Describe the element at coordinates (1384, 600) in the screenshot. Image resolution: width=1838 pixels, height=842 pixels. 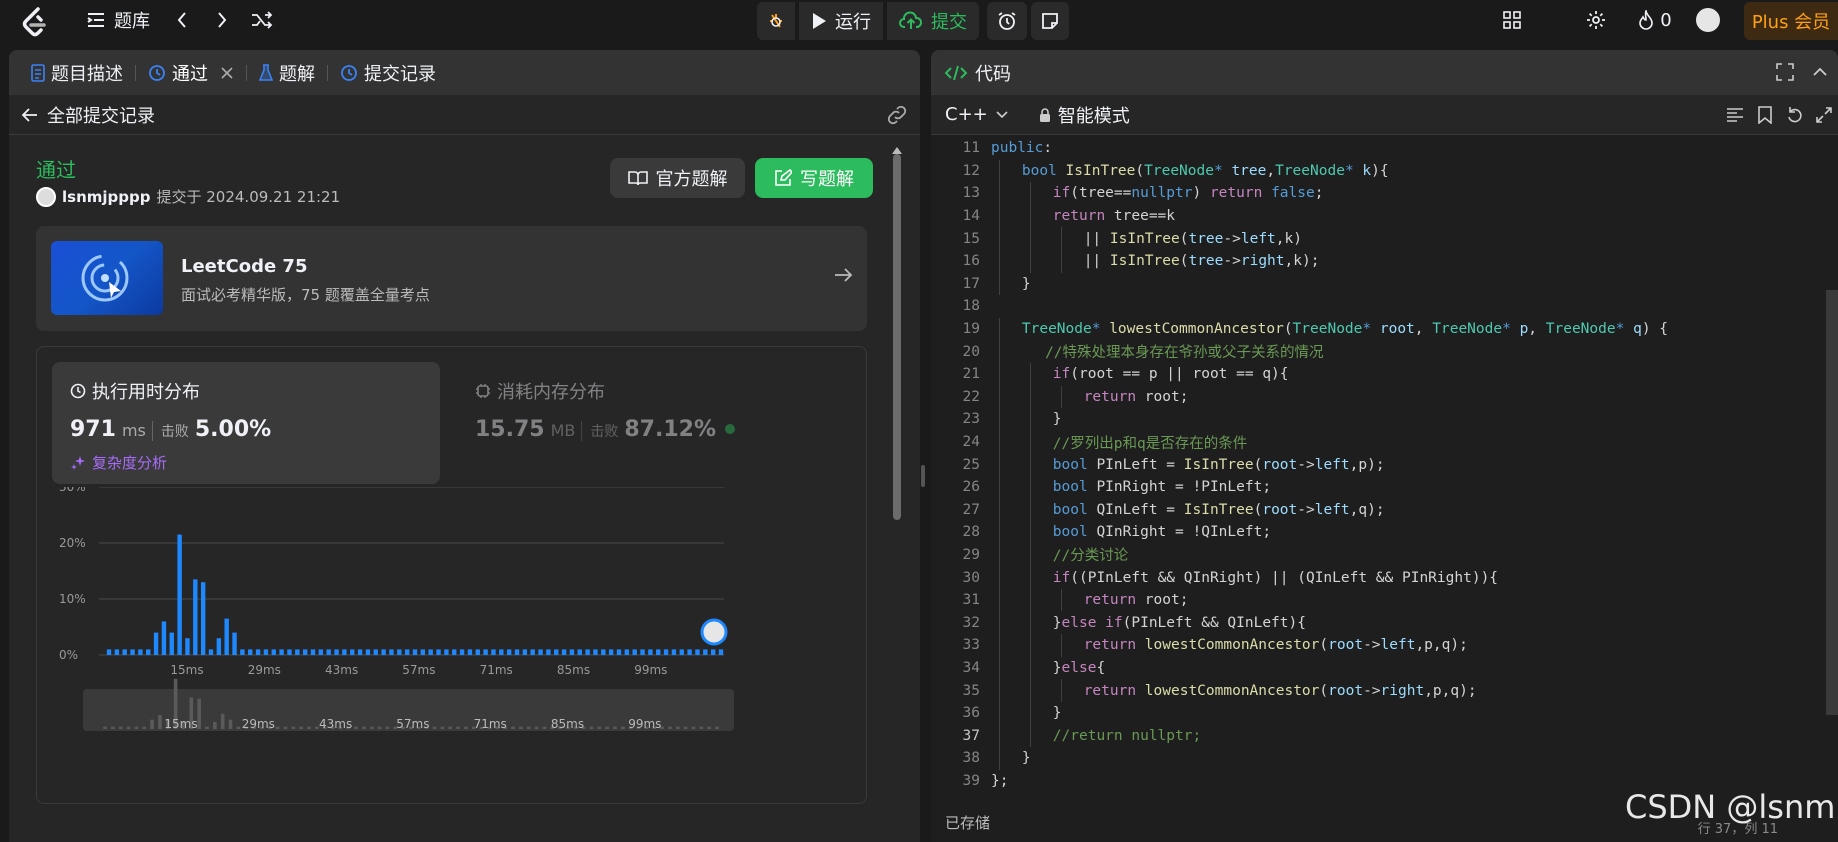
I see `code-line: 31 return root;` at that location.